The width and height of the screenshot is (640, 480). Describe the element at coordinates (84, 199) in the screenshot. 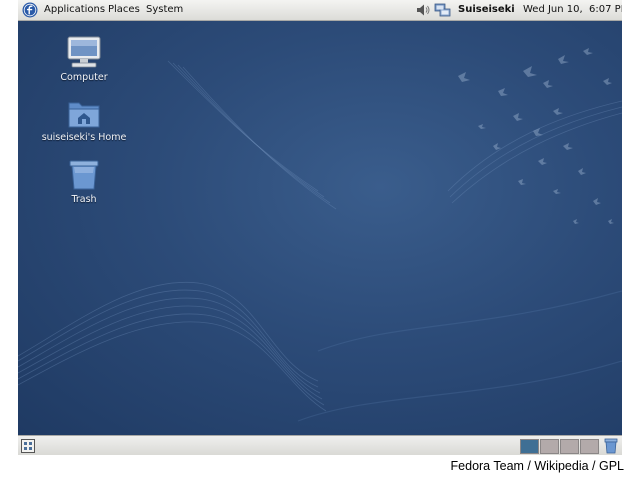

I see `desktop-icon-label: Trash` at that location.